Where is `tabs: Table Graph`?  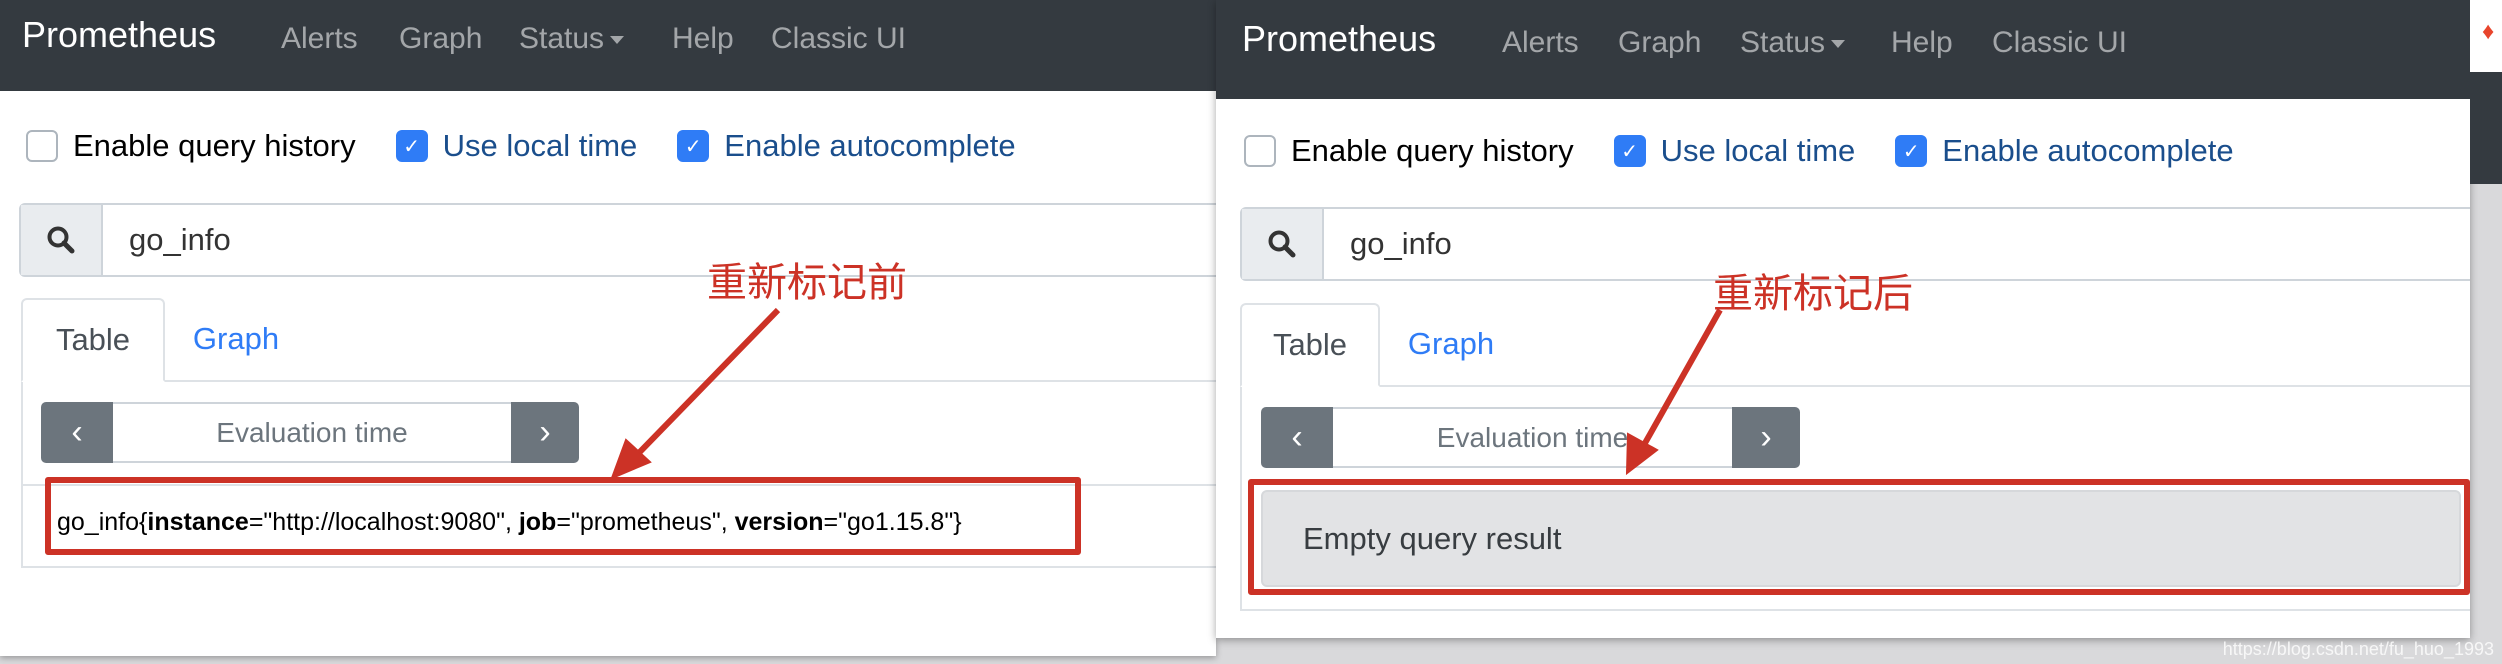 tabs: Table Graph is located at coordinates (618, 340).